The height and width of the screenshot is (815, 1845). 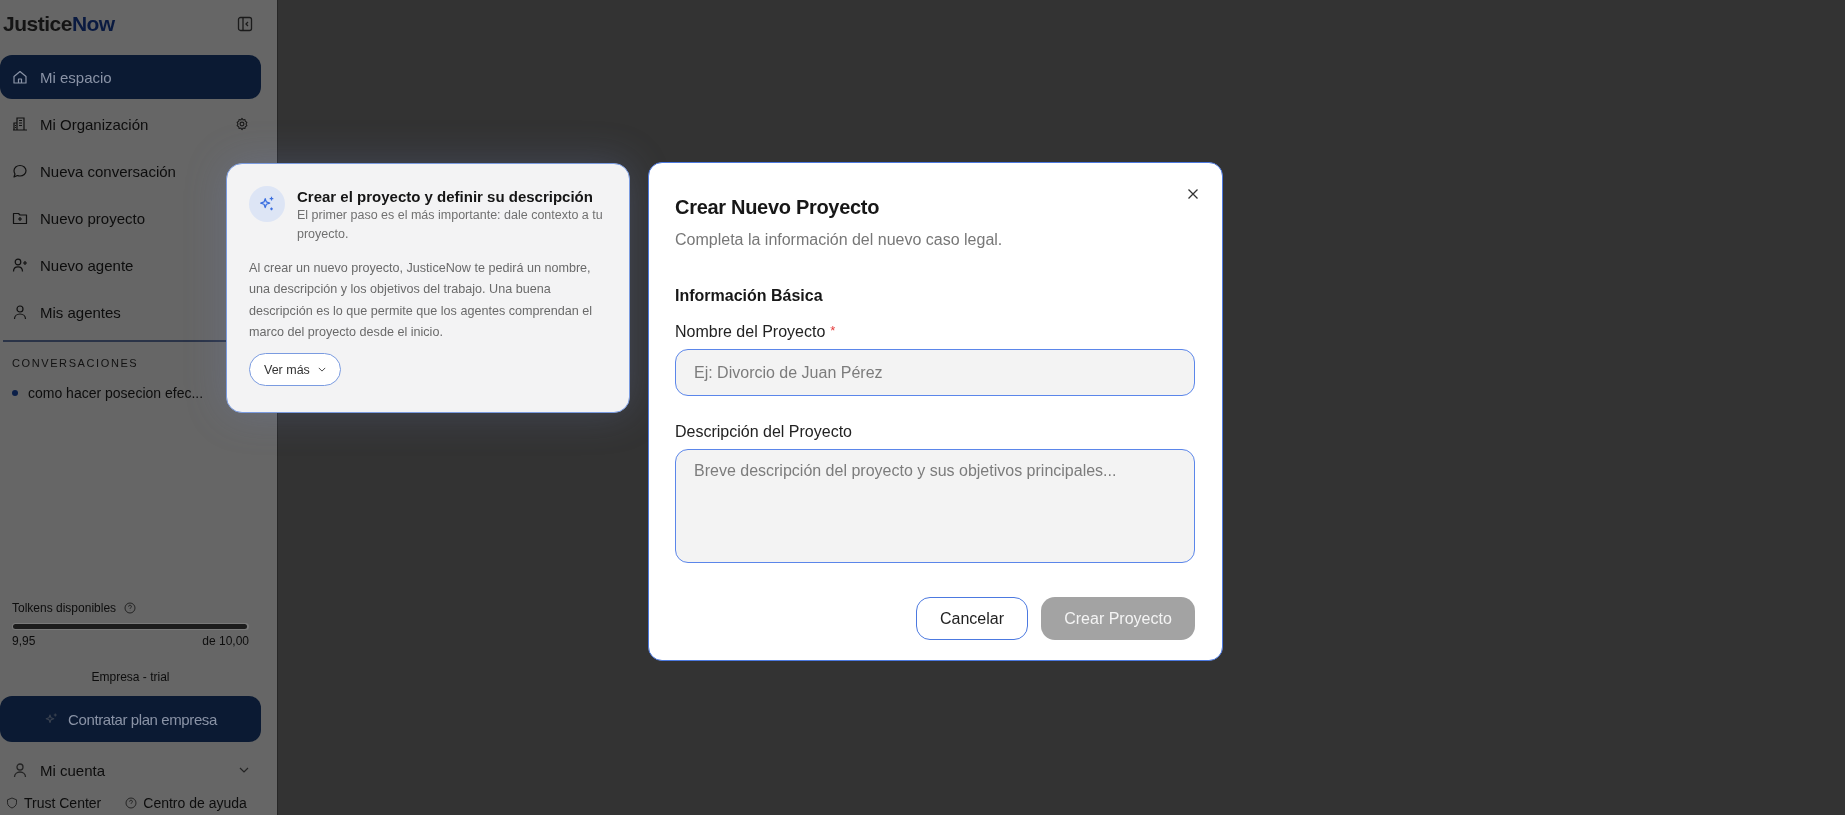 What do you see at coordinates (24, 641) in the screenshot?
I see `tokens-used: 9,95` at bounding box center [24, 641].